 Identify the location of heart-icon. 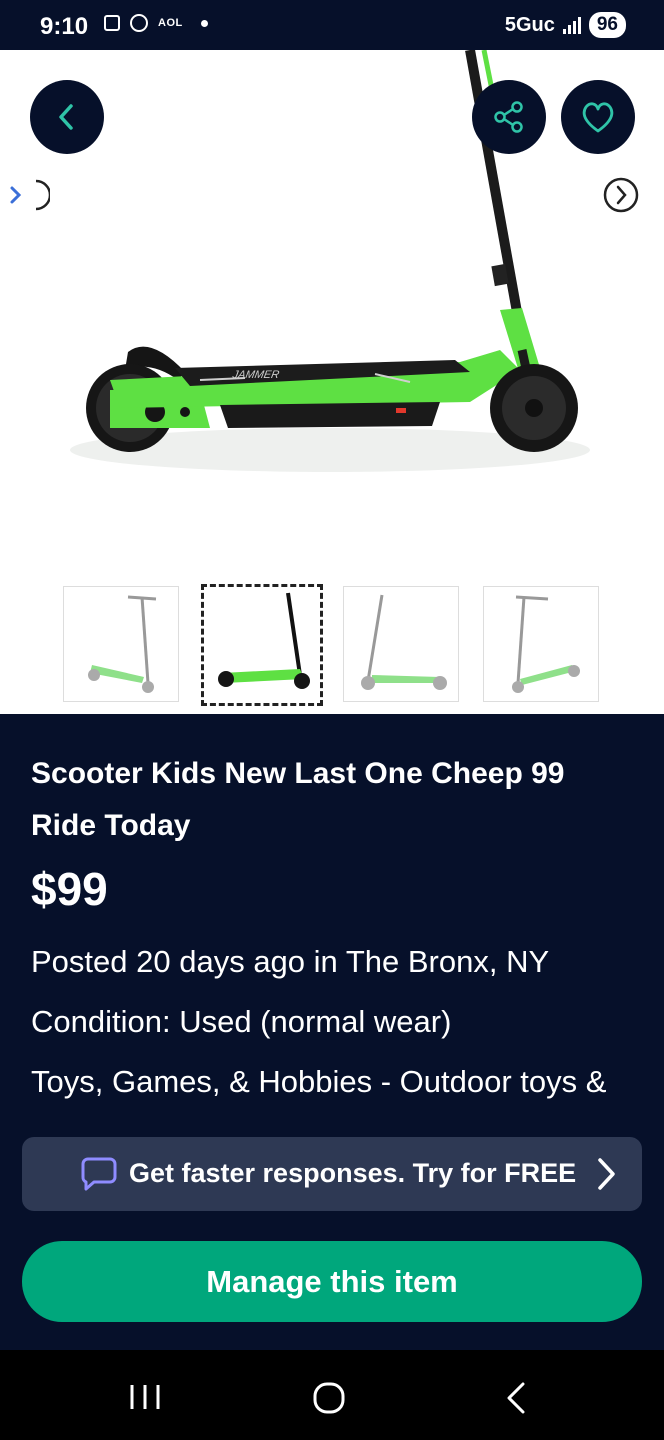
(598, 117).